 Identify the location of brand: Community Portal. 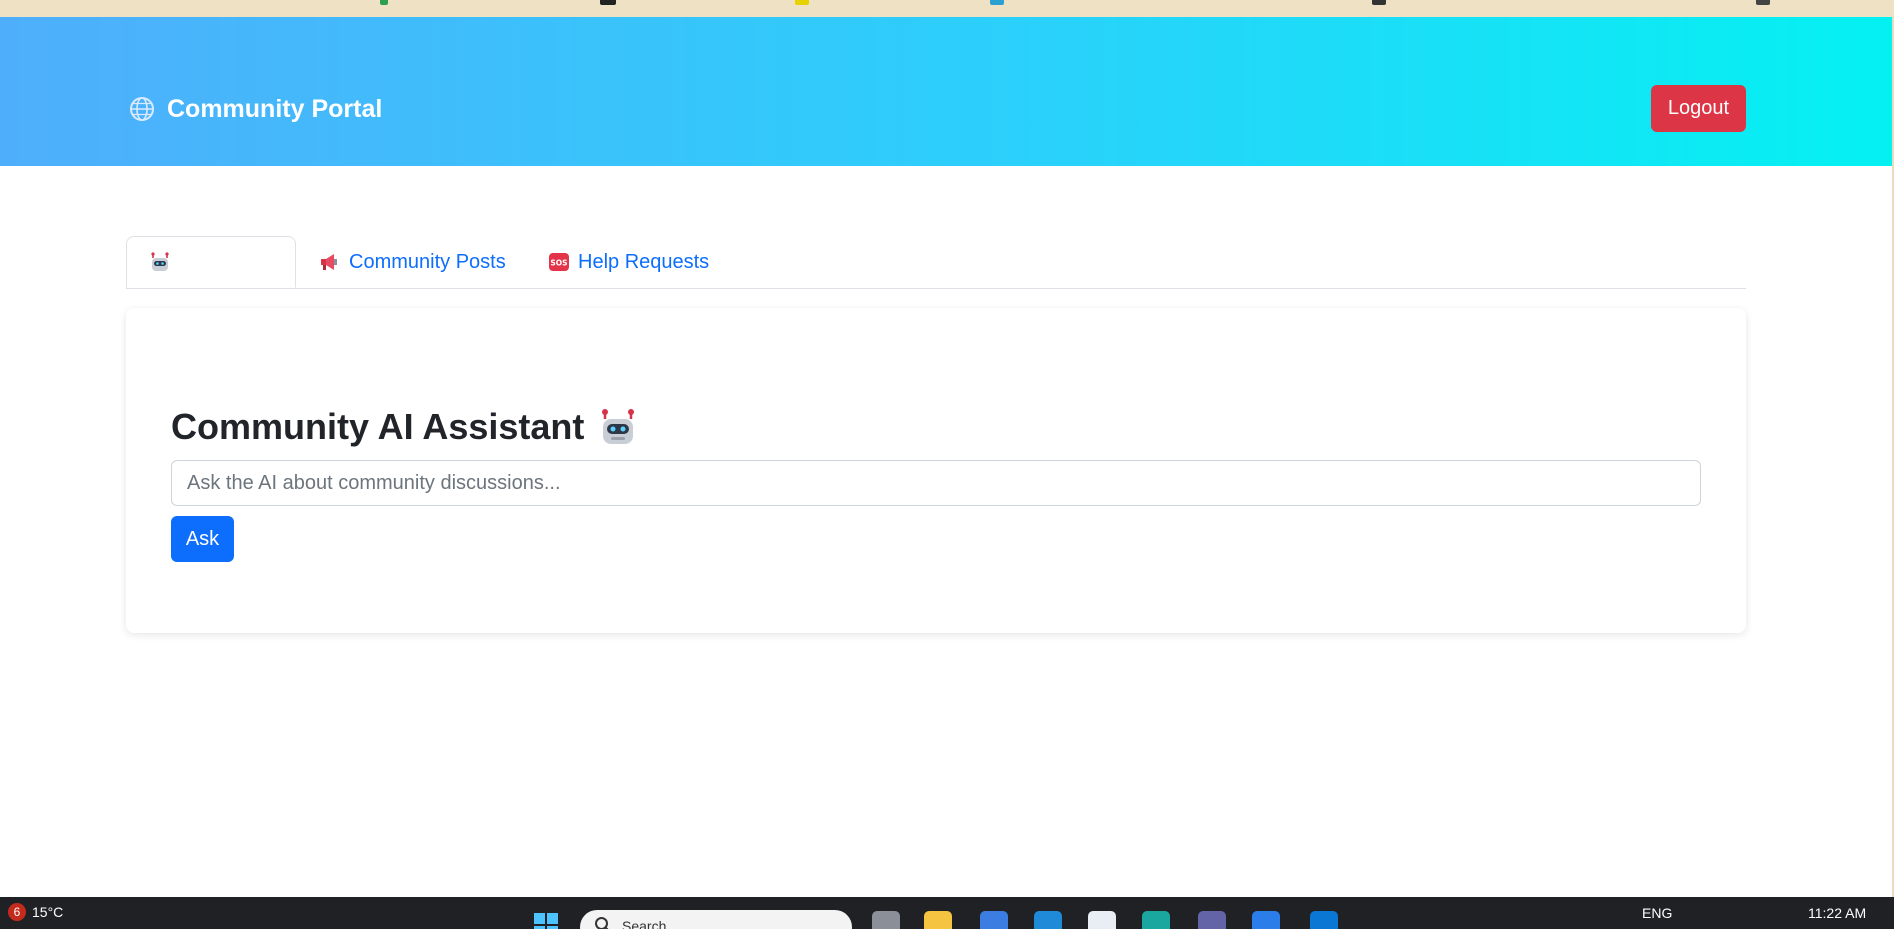
(255, 109).